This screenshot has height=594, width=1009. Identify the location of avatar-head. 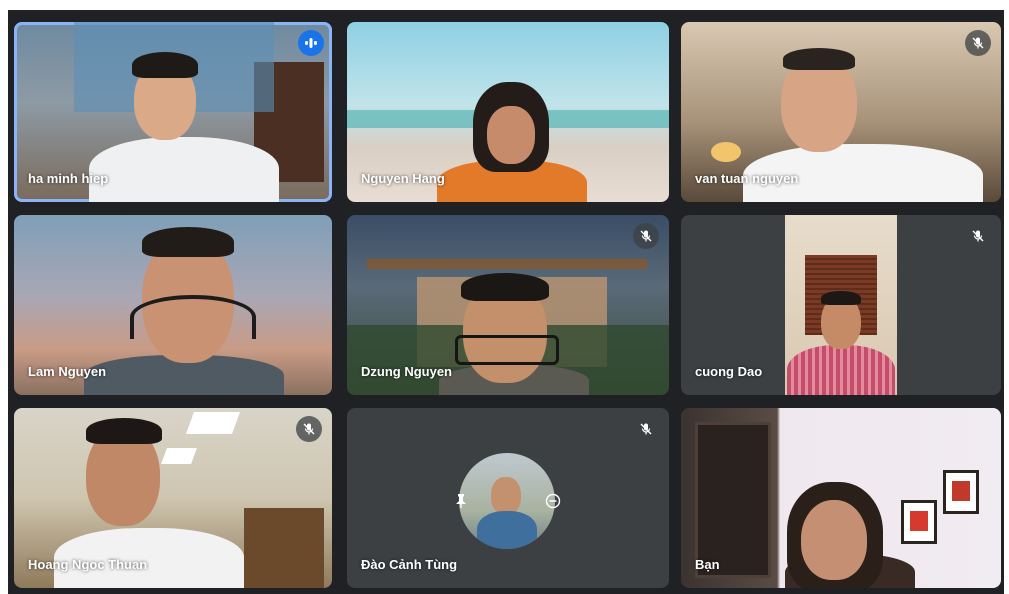
(506, 496).